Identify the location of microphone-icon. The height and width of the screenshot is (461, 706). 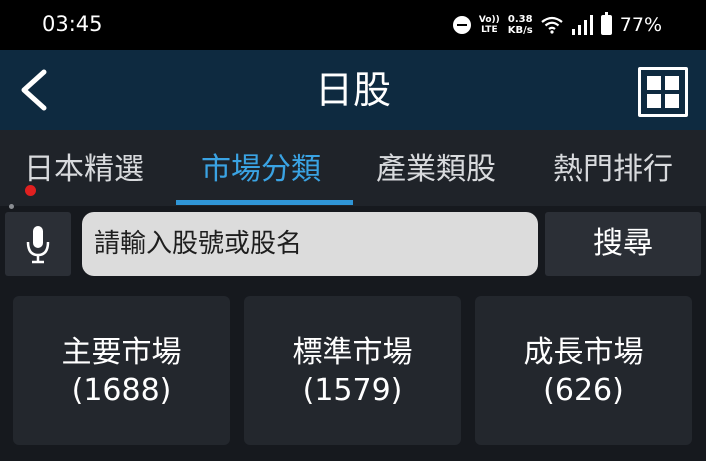
(38, 245).